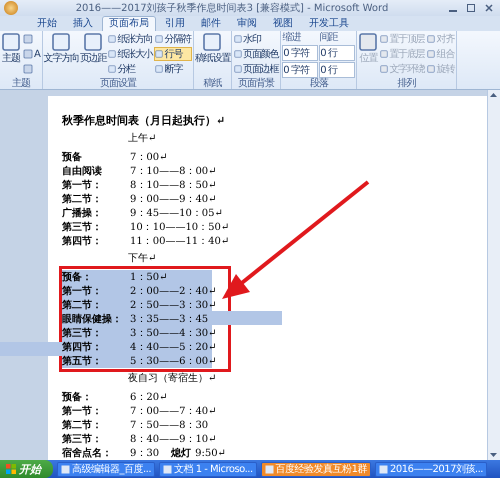 The image size is (500, 478). Describe the element at coordinates (256, 83) in the screenshot. I see `group-label: 页面背景` at that location.